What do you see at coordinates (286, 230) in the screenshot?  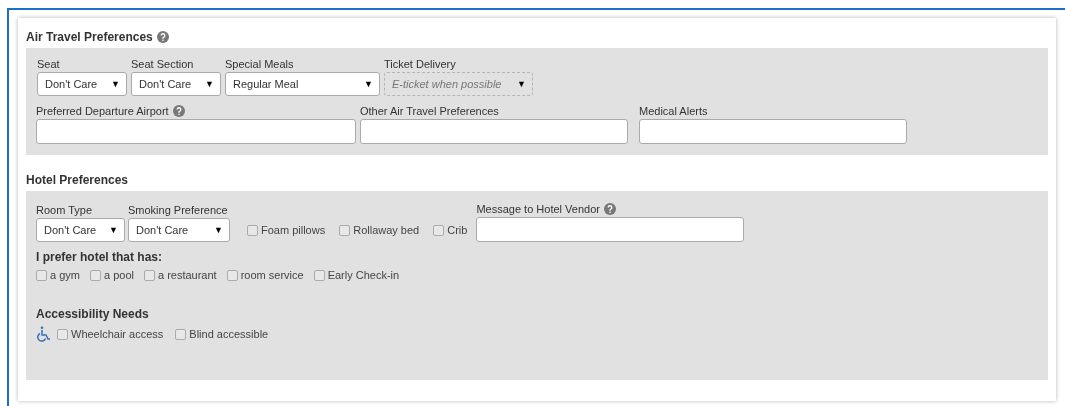 I see `checkbox-option: Foam pillows` at bounding box center [286, 230].